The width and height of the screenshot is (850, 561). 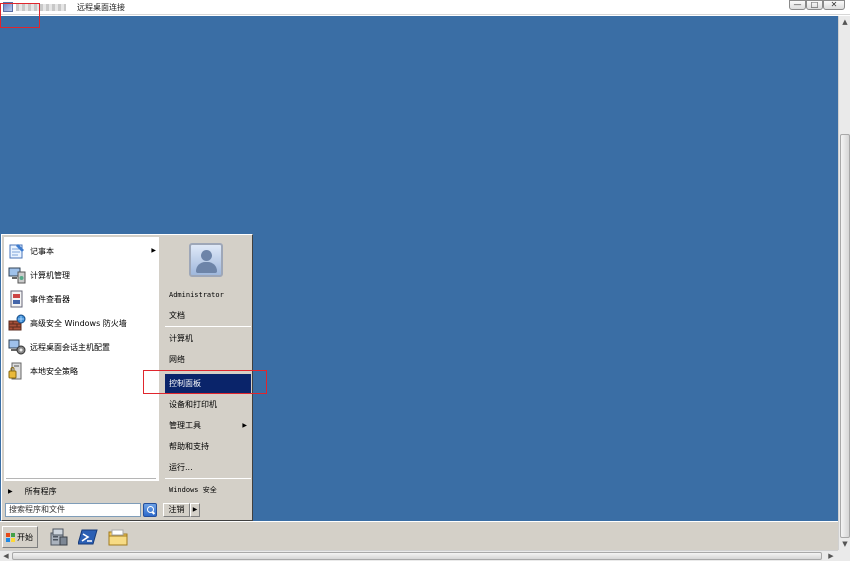 What do you see at coordinates (50, 299) in the screenshot?
I see `program-label: 事件查看器` at bounding box center [50, 299].